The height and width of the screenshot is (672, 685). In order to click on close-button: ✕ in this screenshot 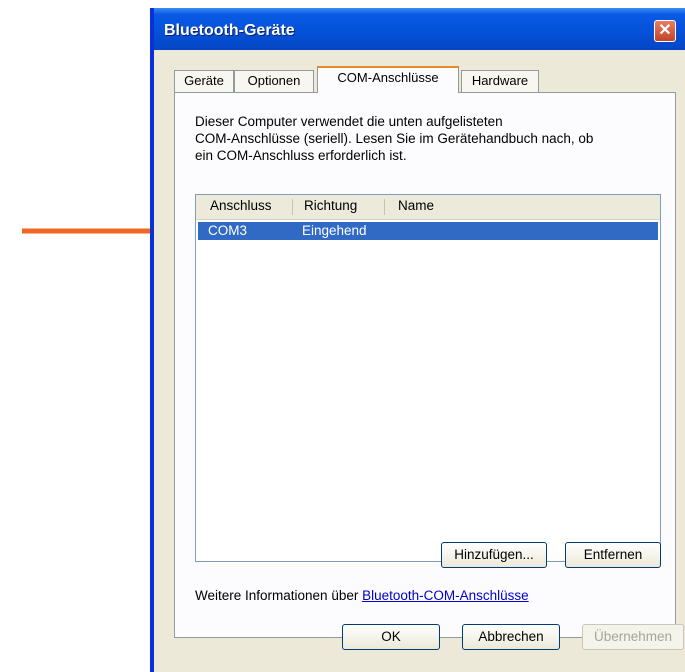, I will do `click(665, 31)`.